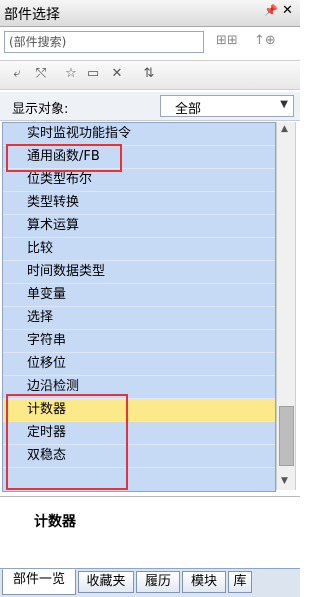 The height and width of the screenshot is (597, 320). I want to click on filter-label: 显示对象:, so click(40, 109).